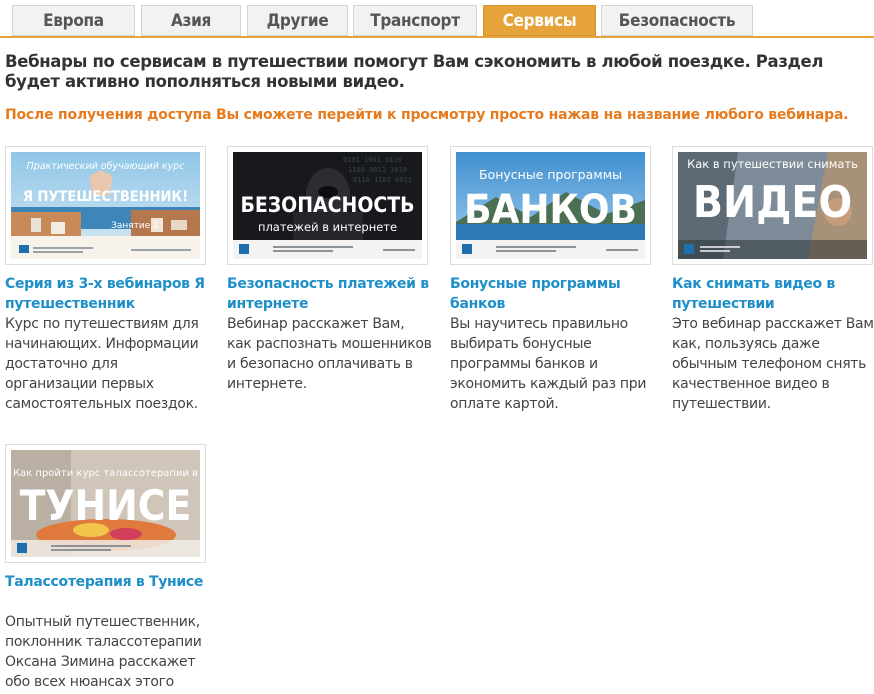  What do you see at coordinates (191, 20) in the screenshot?
I see `tab-asia: Азия` at bounding box center [191, 20].